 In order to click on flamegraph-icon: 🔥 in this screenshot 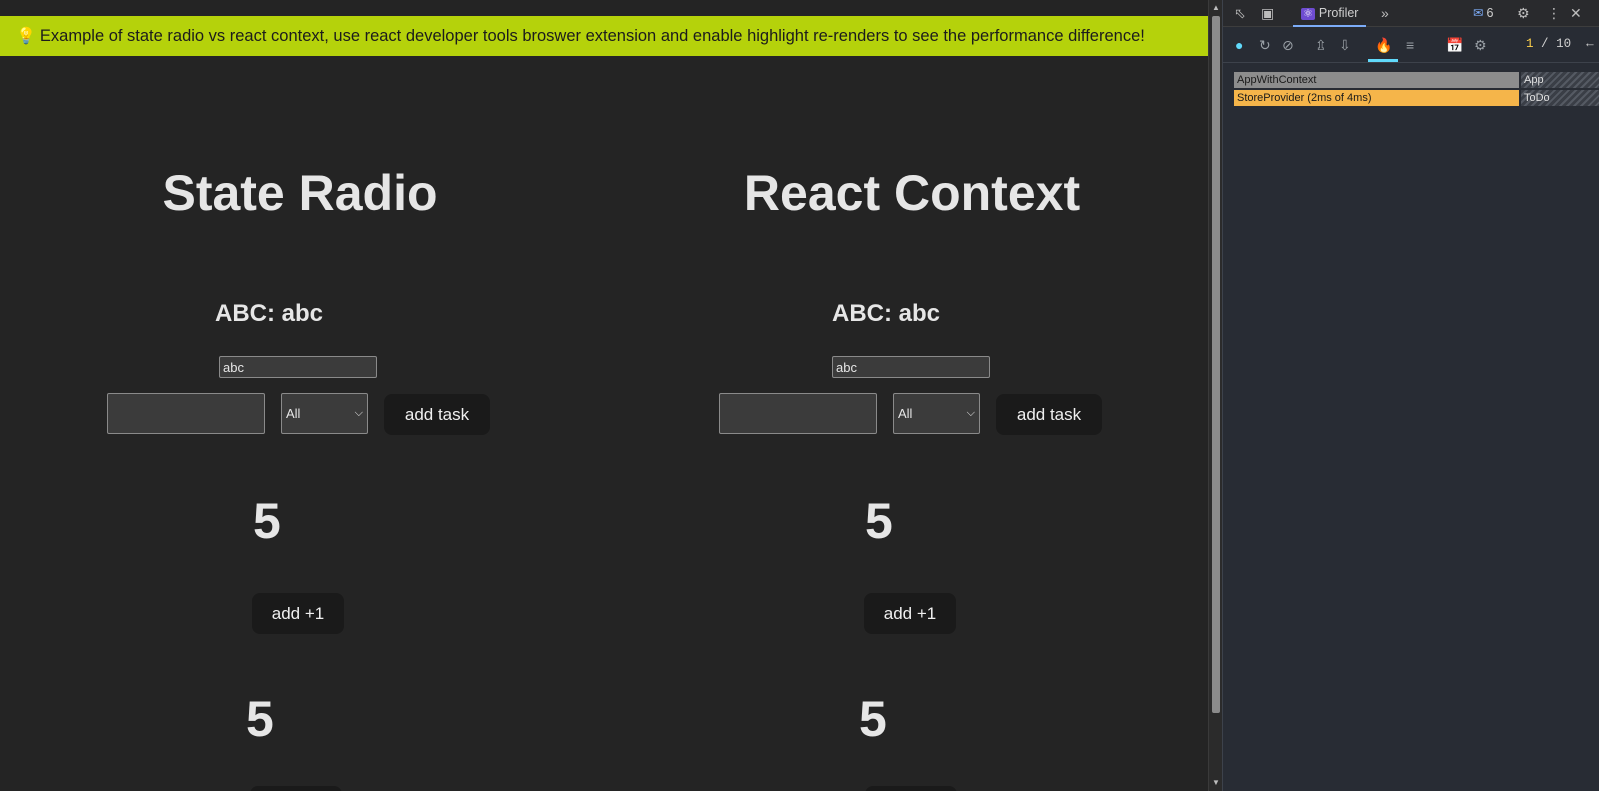, I will do `click(1383, 45)`.